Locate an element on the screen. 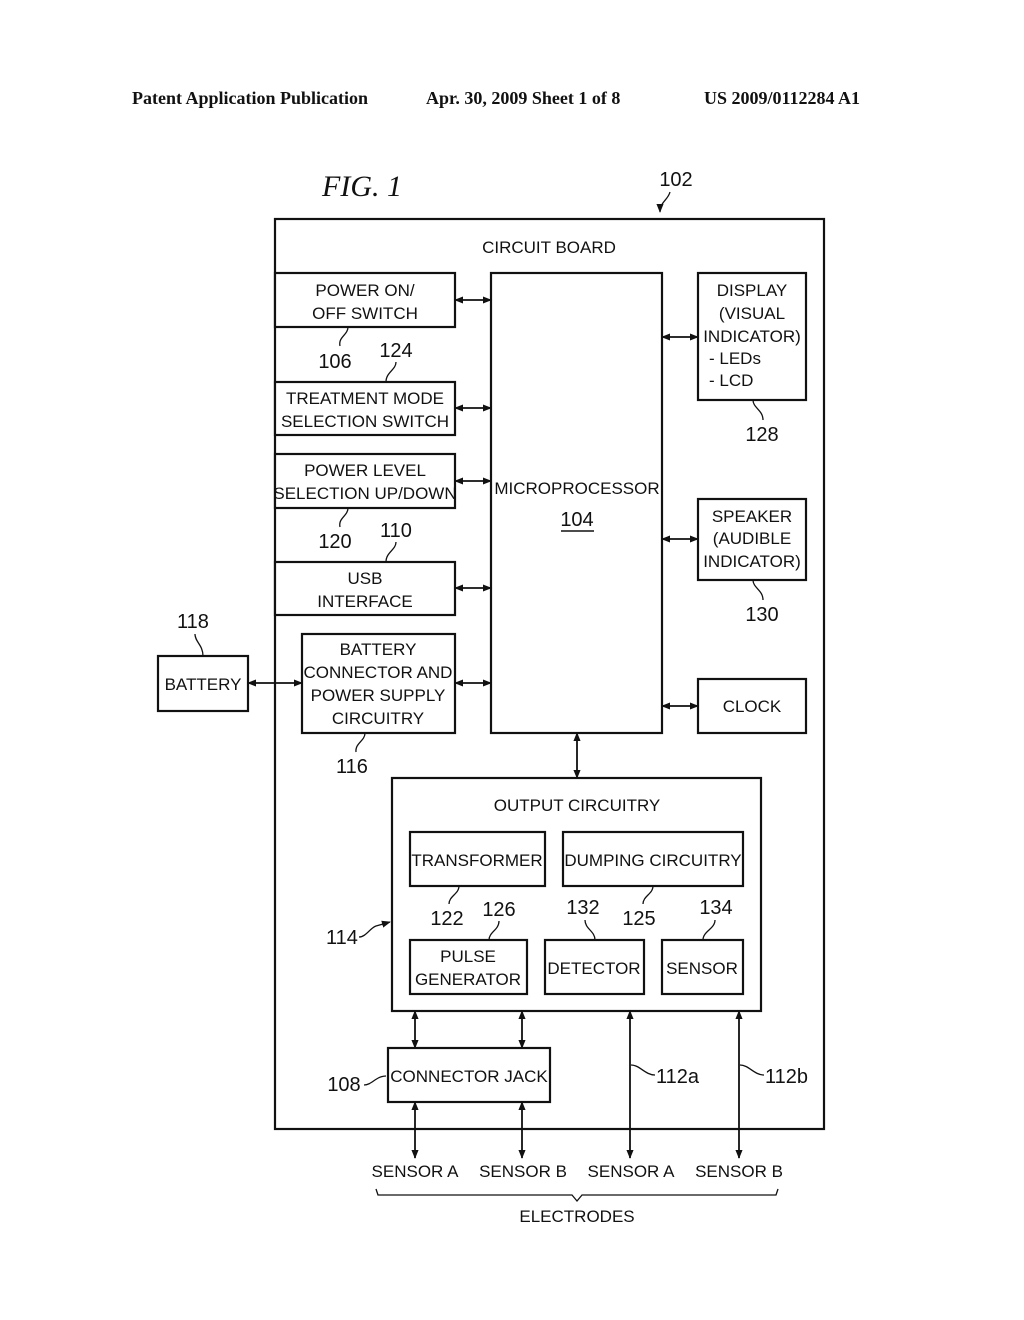  detector-block: DETECTOR is located at coordinates (594, 967).